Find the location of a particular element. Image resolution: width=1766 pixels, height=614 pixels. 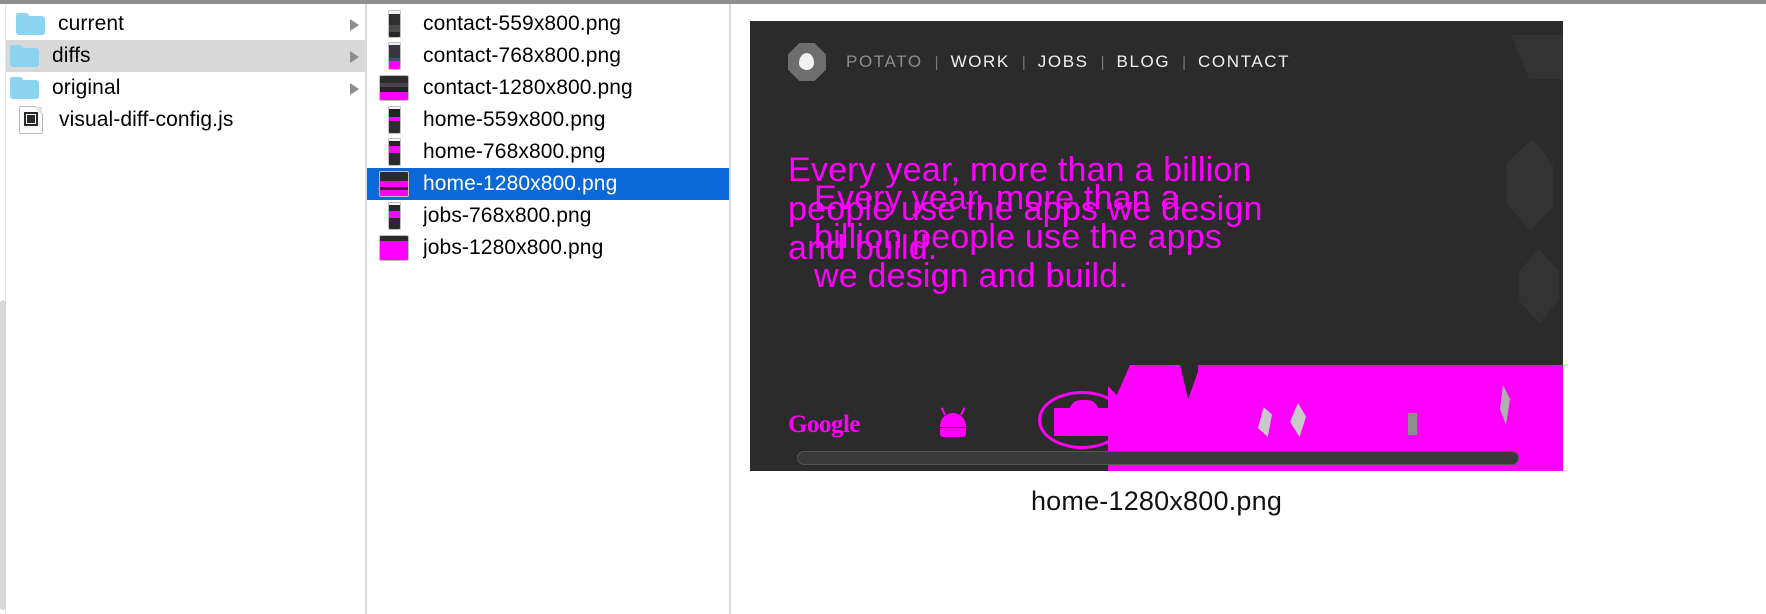

file-name-label: home-1280x800.png is located at coordinates (520, 183).